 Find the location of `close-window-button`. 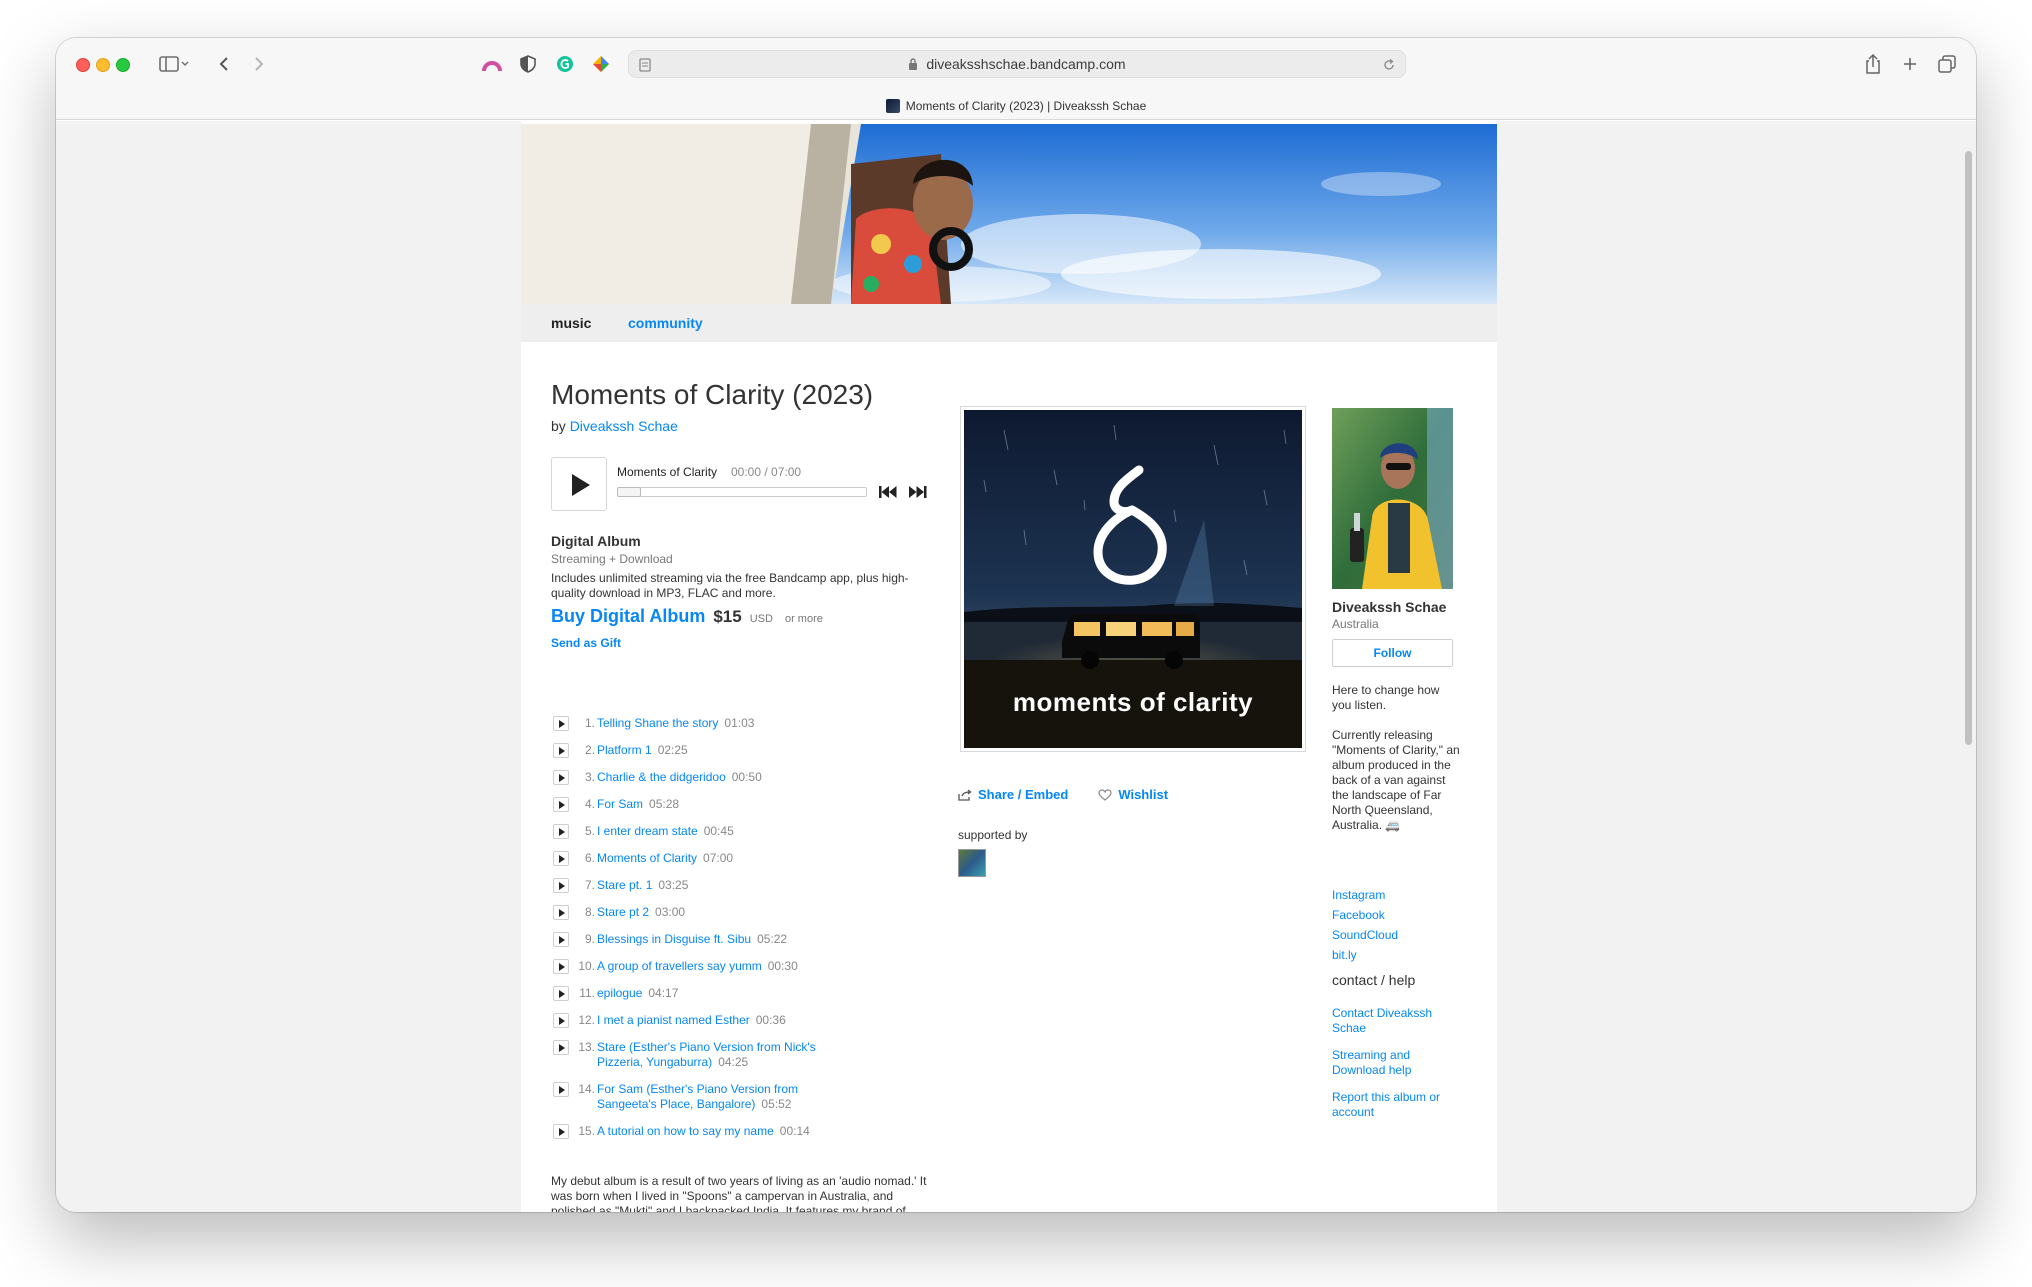

close-window-button is located at coordinates (83, 65).